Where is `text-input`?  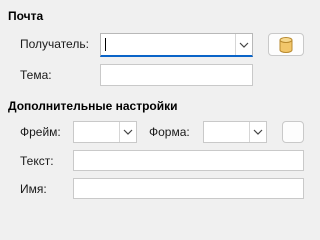 text-input is located at coordinates (188, 160).